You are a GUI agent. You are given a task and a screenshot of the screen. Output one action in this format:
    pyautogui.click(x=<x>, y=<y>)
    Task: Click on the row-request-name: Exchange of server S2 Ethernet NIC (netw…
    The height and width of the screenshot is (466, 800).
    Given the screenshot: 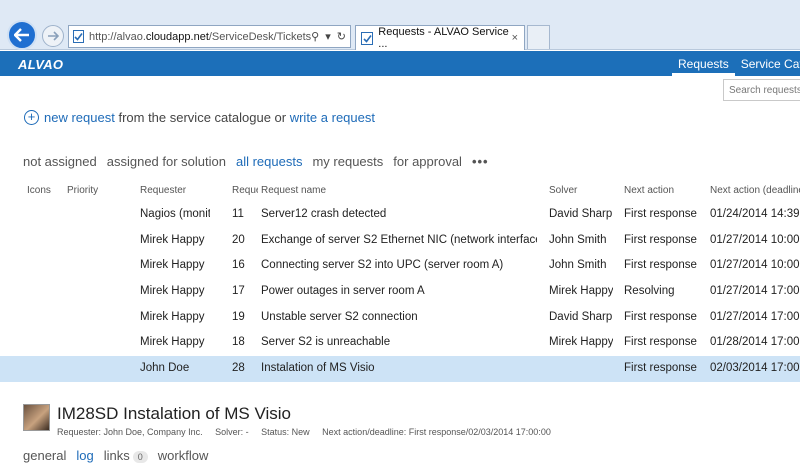 What is the action you would take?
    pyautogui.click(x=399, y=239)
    